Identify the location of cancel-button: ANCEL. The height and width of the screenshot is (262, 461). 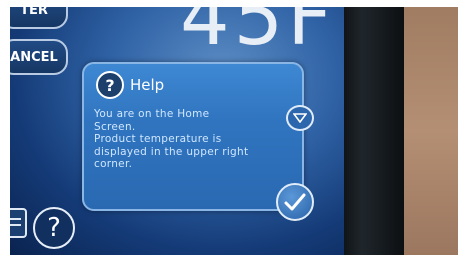
(39, 57).